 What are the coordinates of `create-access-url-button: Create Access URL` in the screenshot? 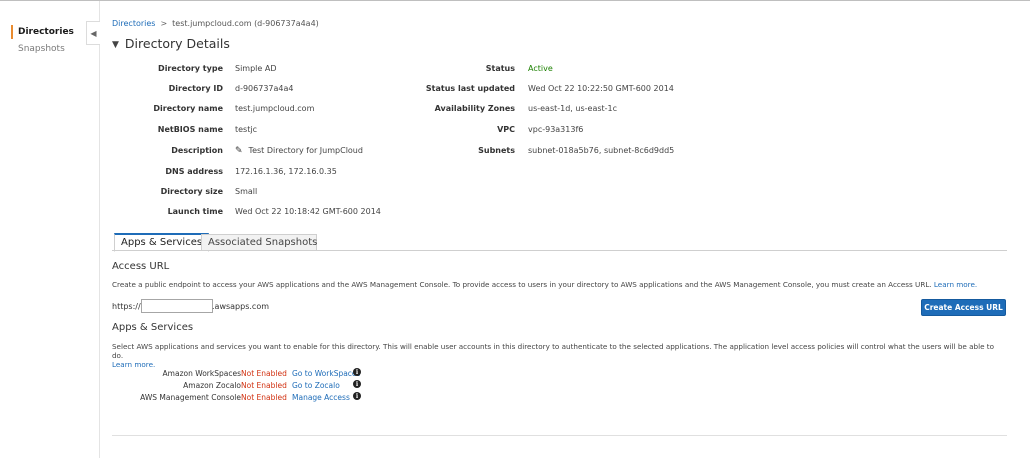 It's located at (963, 307).